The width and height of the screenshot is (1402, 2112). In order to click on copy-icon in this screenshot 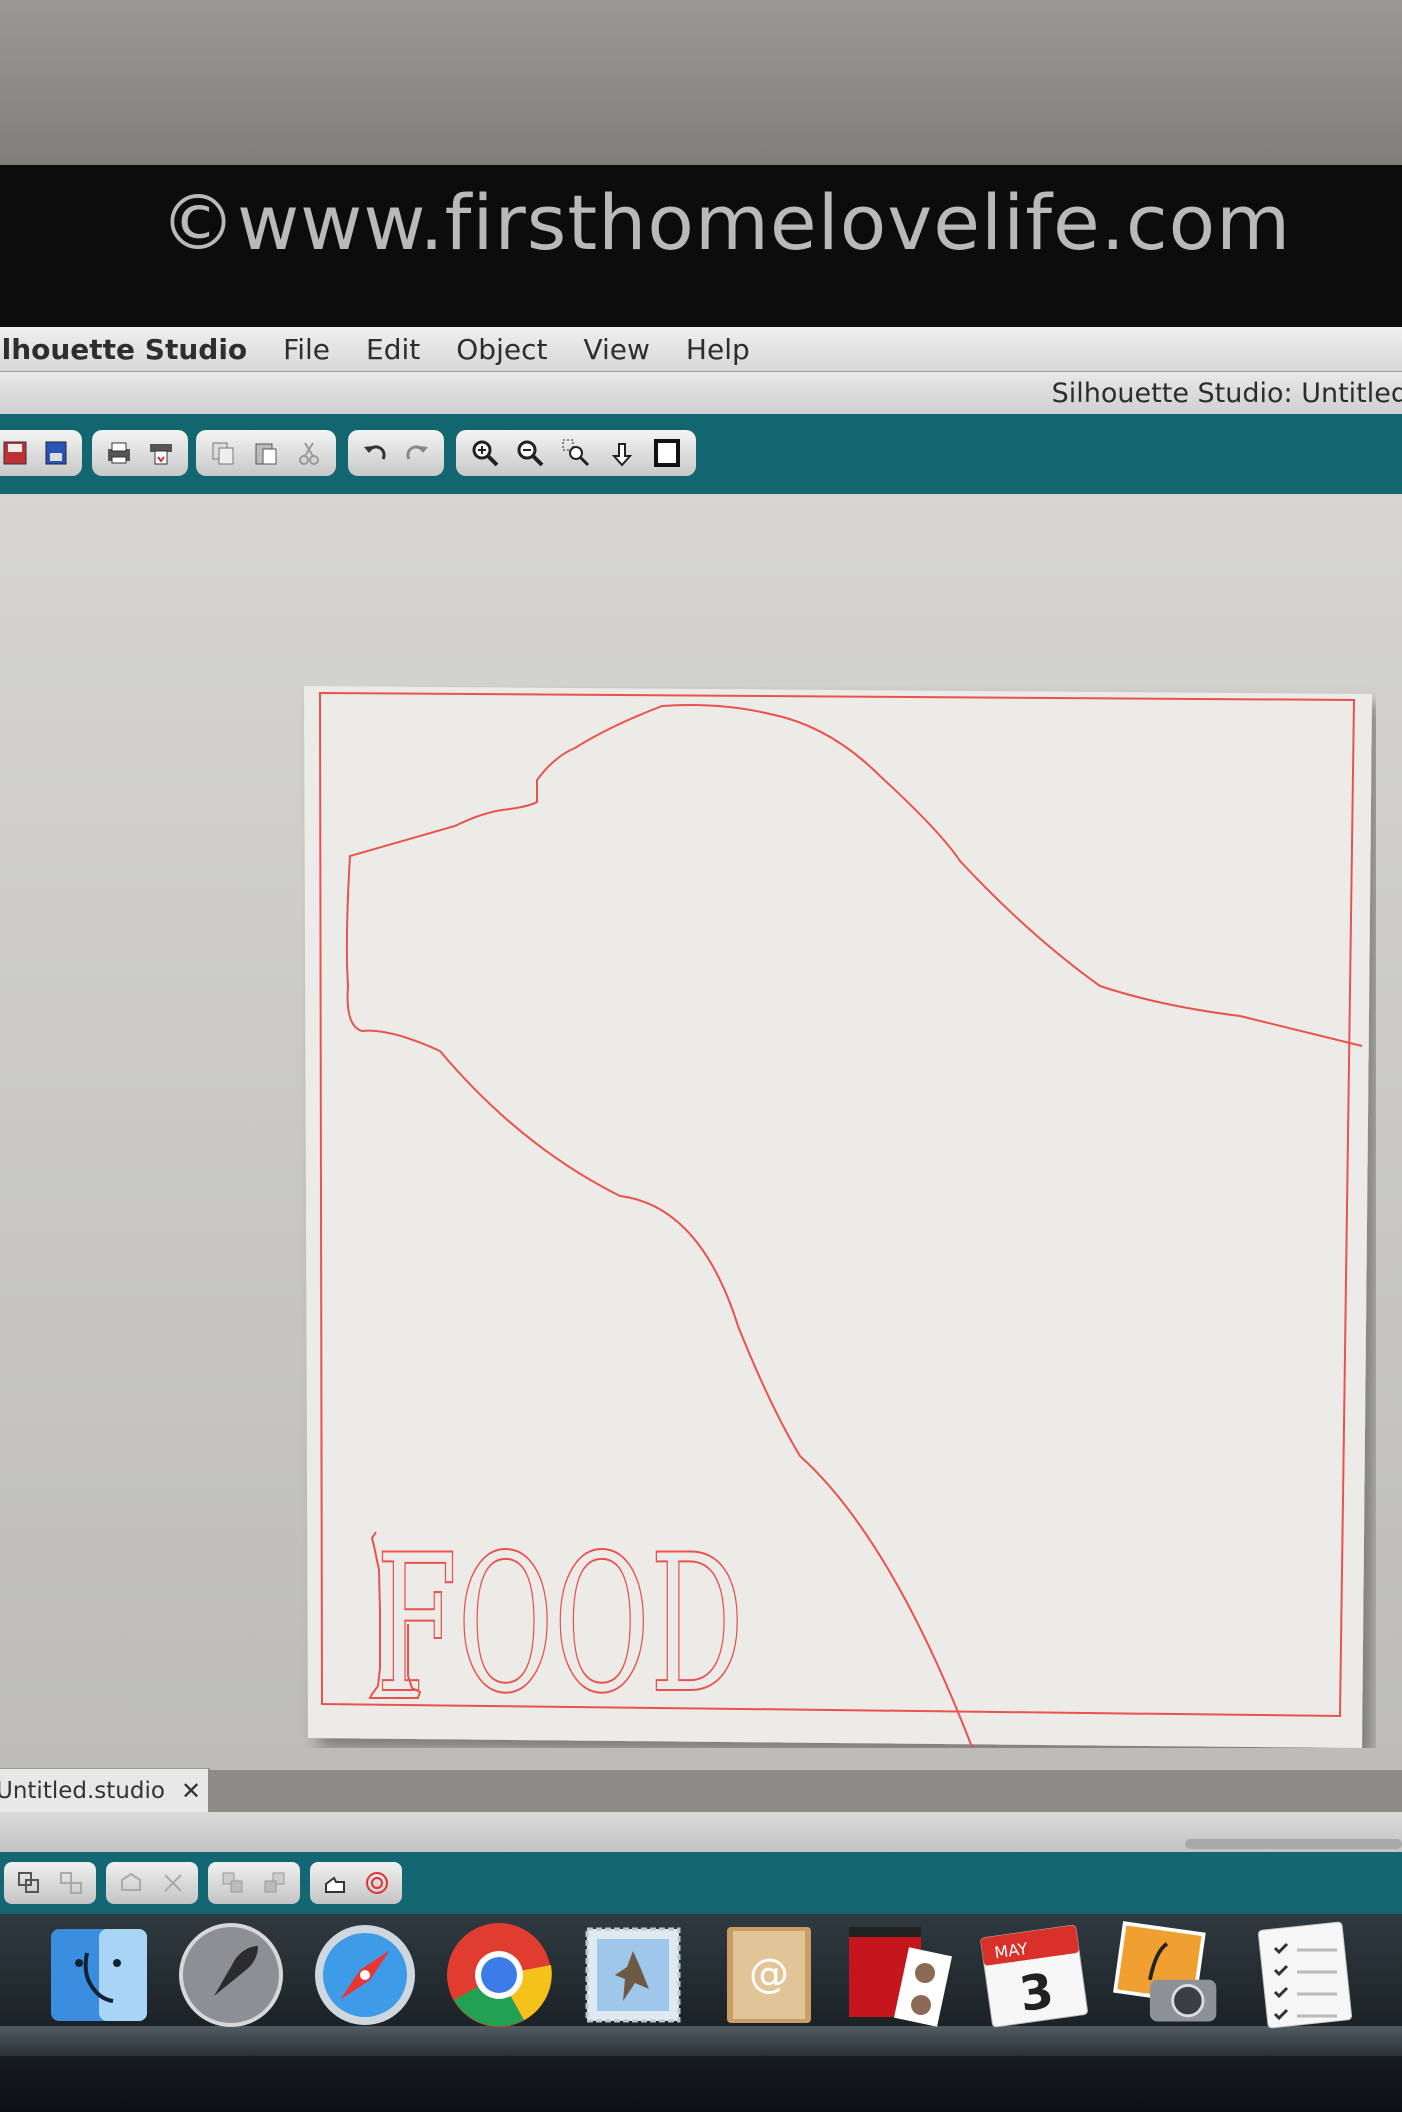, I will do `click(223, 453)`.